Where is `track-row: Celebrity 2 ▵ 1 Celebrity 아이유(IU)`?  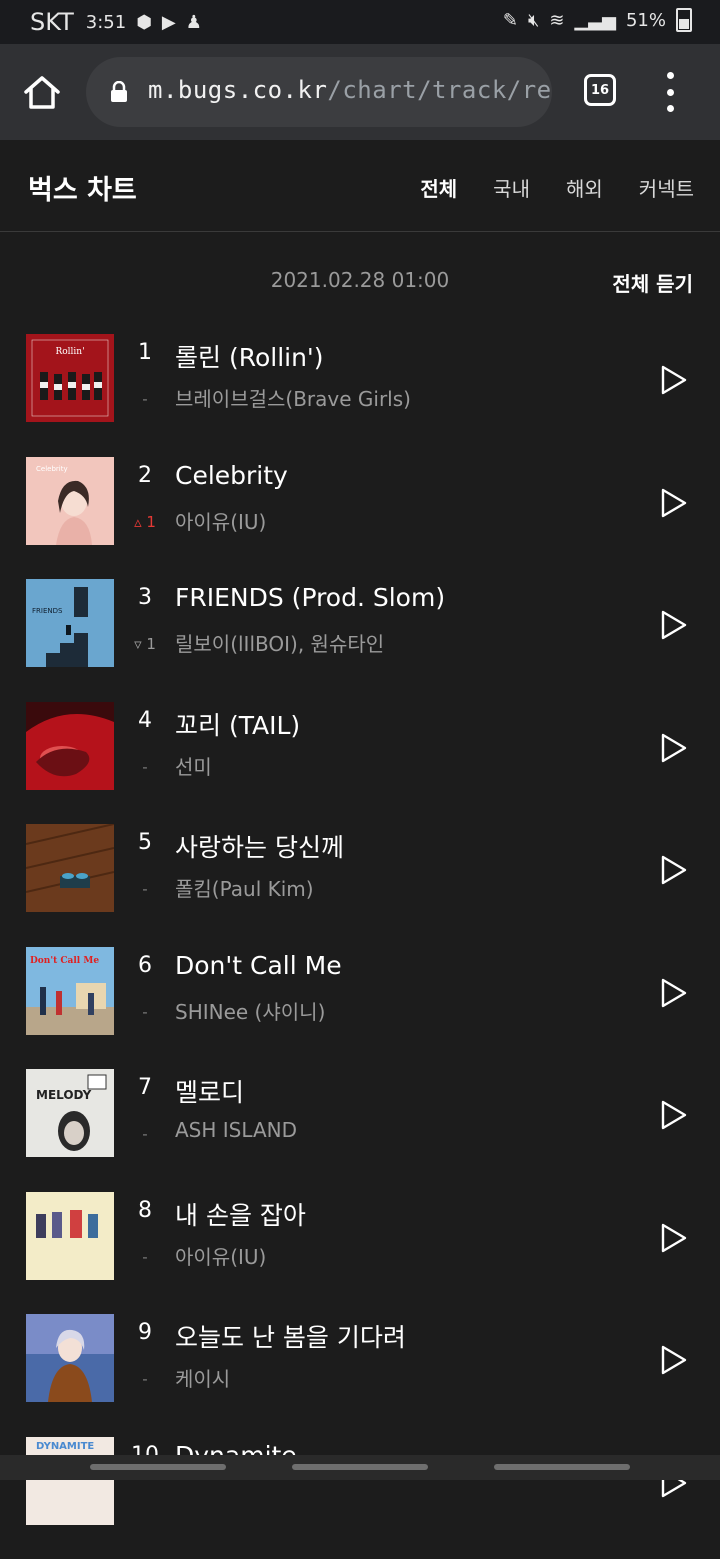 track-row: Celebrity 2 ▵ 1 Celebrity 아이유(IU) is located at coordinates (360, 517).